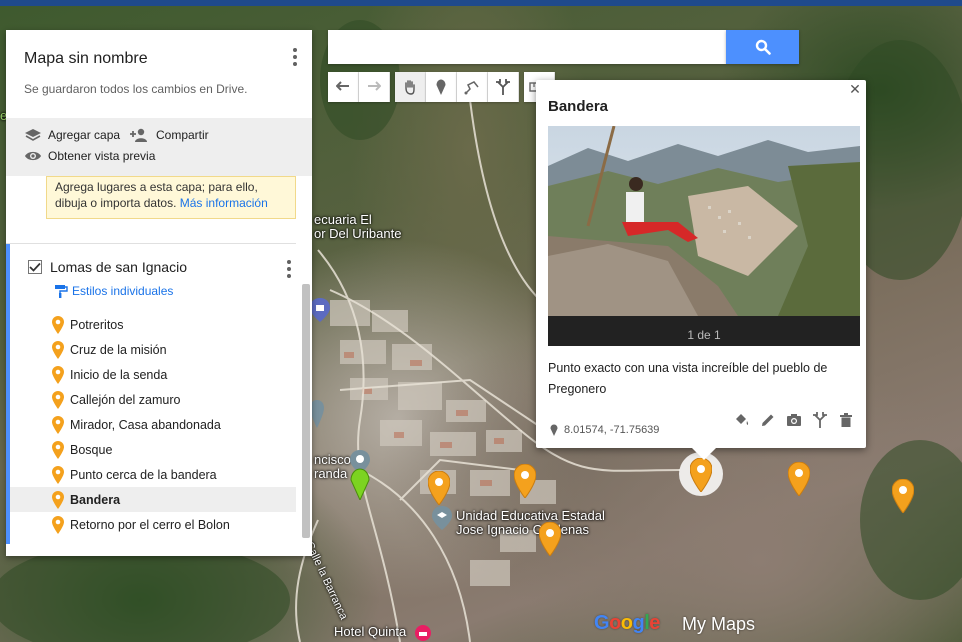  I want to click on place-label: Callejón del zamuro, so click(125, 399).